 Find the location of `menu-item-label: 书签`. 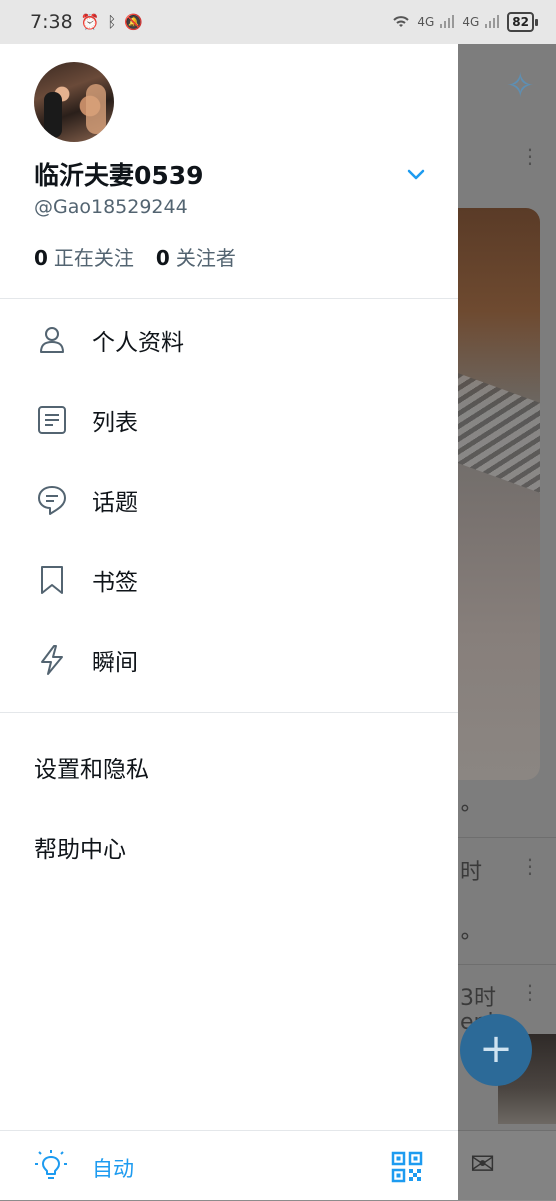

menu-item-label: 书签 is located at coordinates (115, 583).